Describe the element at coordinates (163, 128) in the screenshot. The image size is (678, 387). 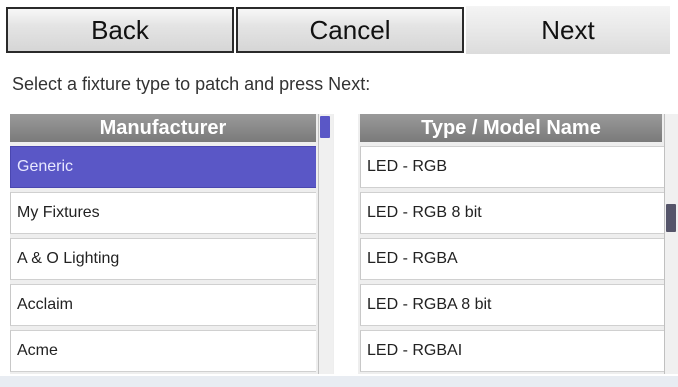
I see `manufacturer-list-header: Manufacturer` at that location.